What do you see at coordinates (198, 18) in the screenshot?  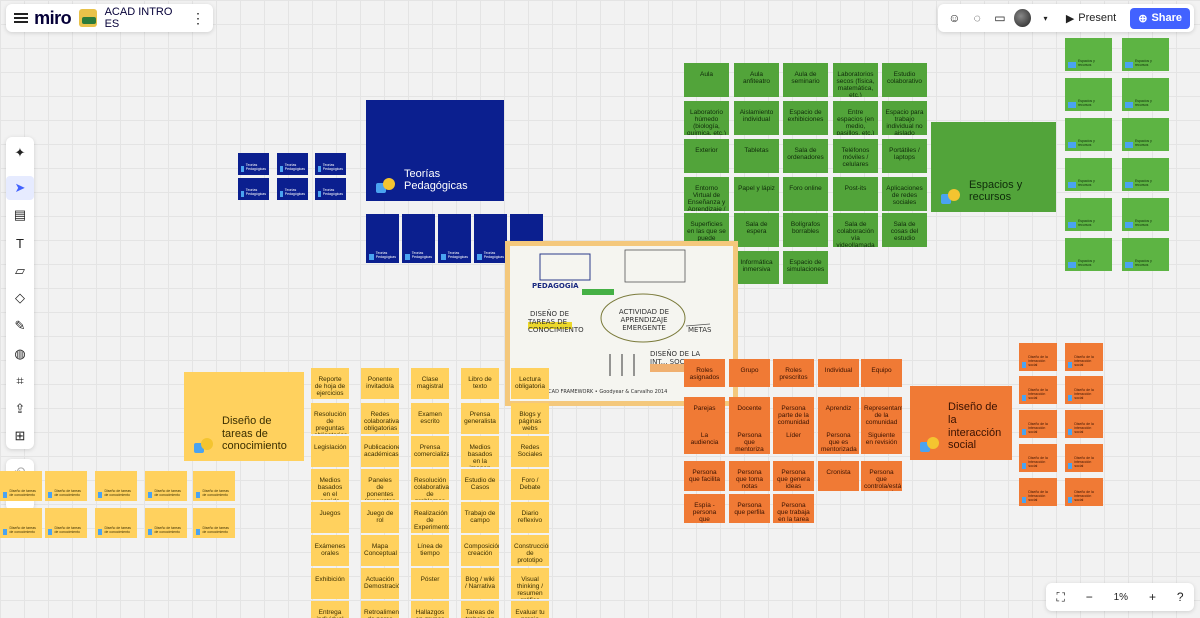 I see `more-options-icon: ⋮` at bounding box center [198, 18].